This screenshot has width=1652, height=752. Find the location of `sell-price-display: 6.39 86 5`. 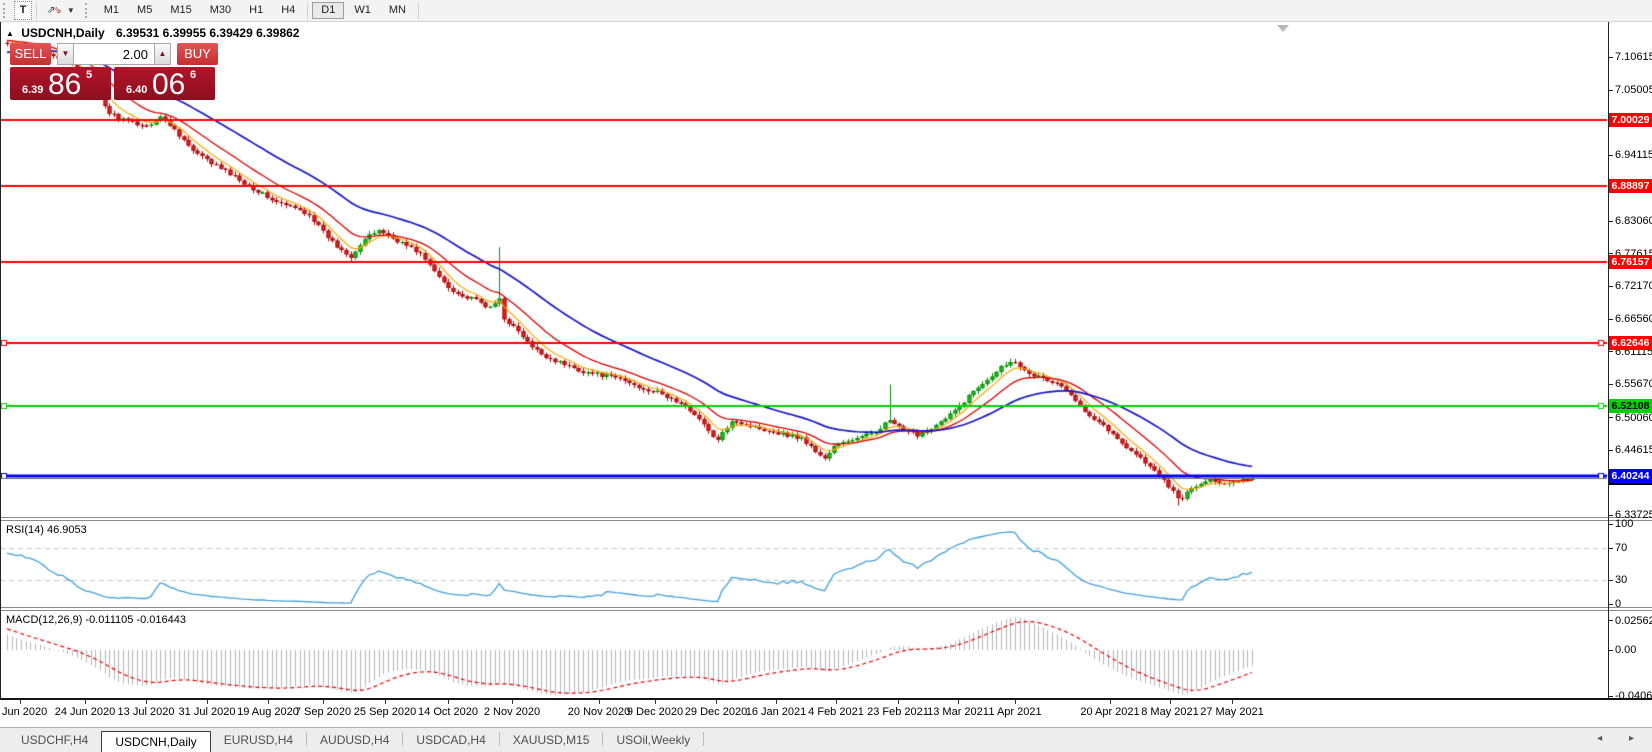

sell-price-display: 6.39 86 5 is located at coordinates (60, 84).